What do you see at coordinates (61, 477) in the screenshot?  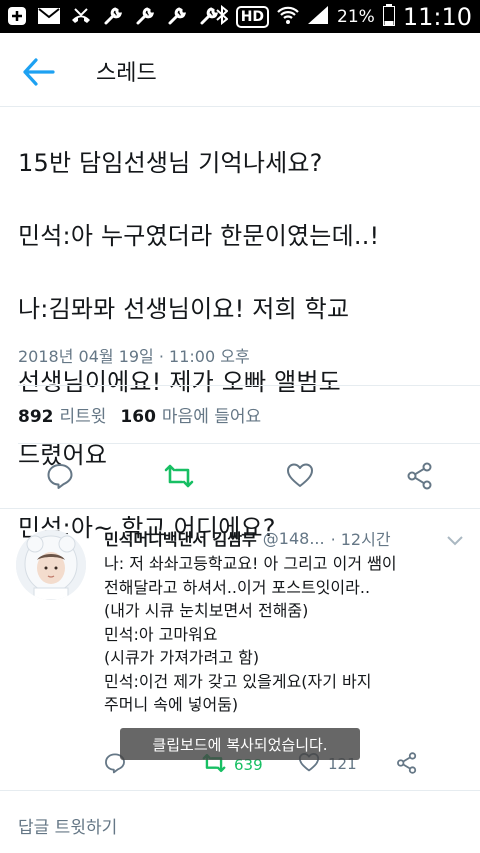 I see `reply-icon` at bounding box center [61, 477].